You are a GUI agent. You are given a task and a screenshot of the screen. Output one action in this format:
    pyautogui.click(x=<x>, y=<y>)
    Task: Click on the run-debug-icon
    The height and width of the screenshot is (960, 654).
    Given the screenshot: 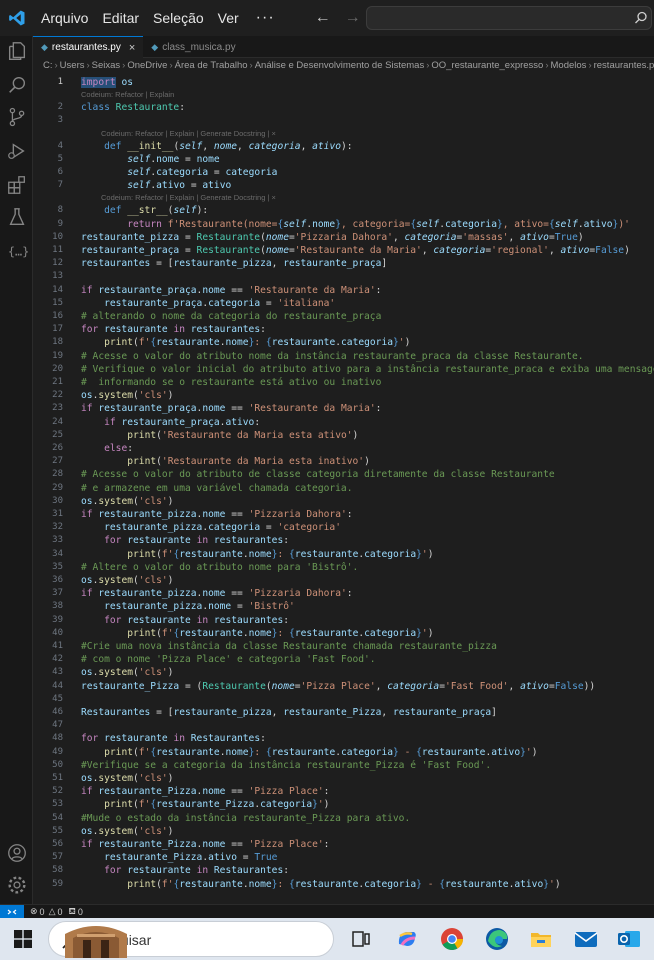 What is the action you would take?
    pyautogui.click(x=17, y=151)
    